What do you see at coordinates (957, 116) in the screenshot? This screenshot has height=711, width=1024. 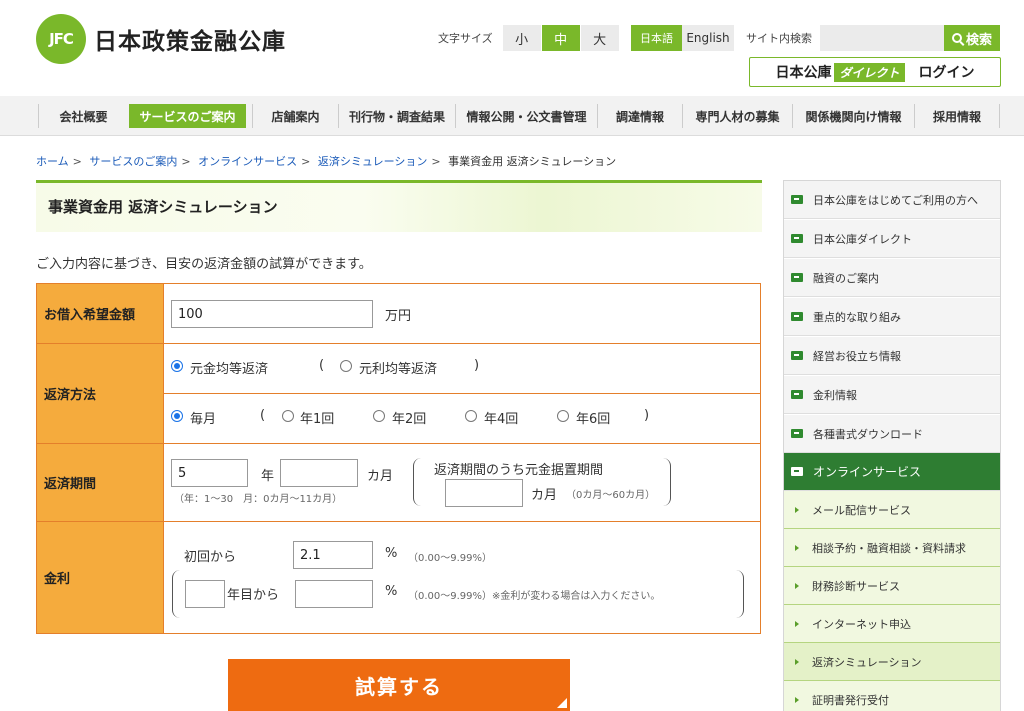 I see `nav-item-recruit: 採用情報` at bounding box center [957, 116].